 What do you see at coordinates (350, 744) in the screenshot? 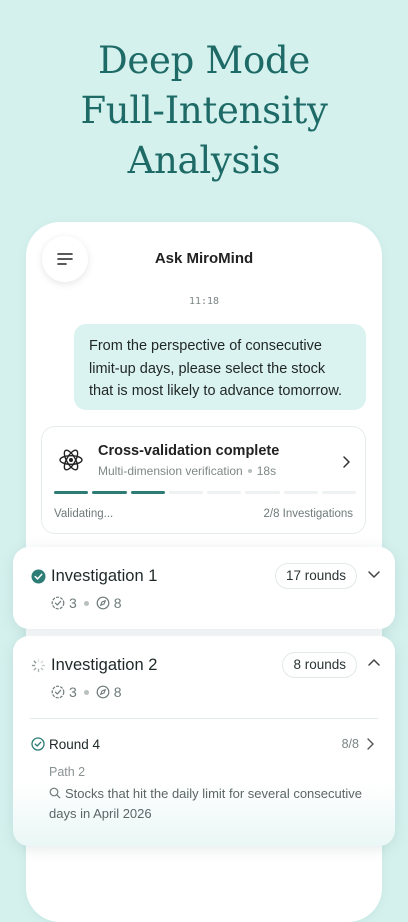
I see `round-progress: 8/8` at bounding box center [350, 744].